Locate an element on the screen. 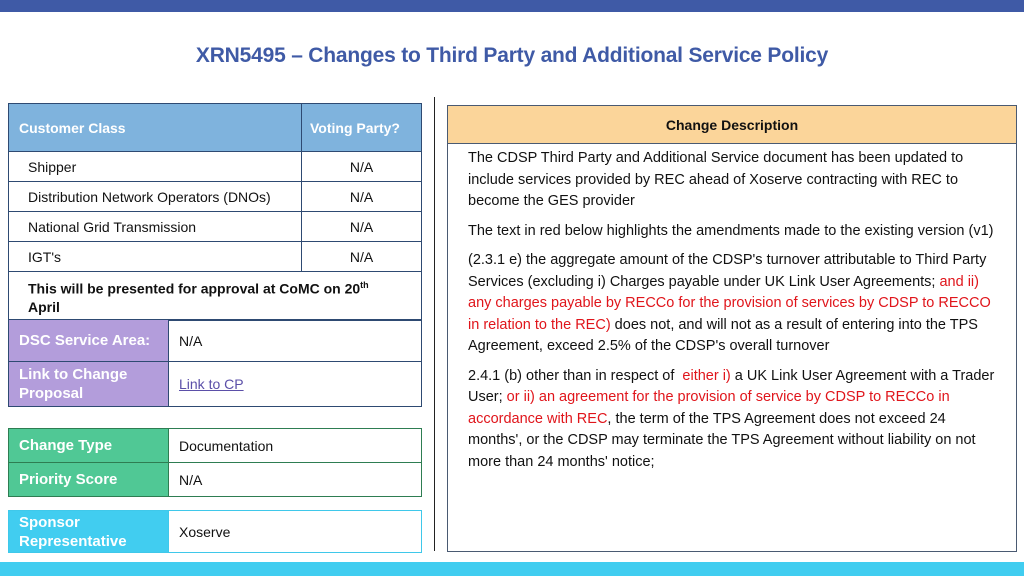  customer-class-cell: Shipper is located at coordinates (155, 166).